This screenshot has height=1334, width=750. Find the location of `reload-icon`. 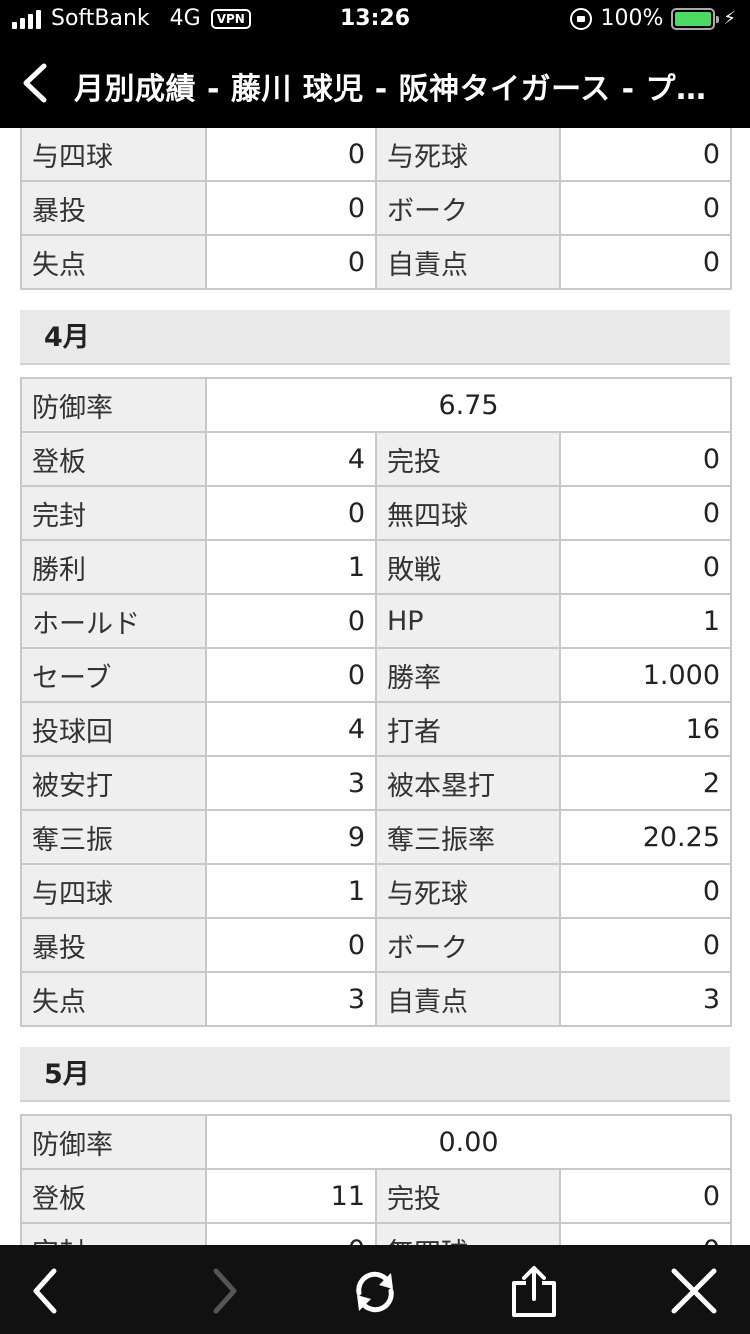

reload-icon is located at coordinates (375, 1291).